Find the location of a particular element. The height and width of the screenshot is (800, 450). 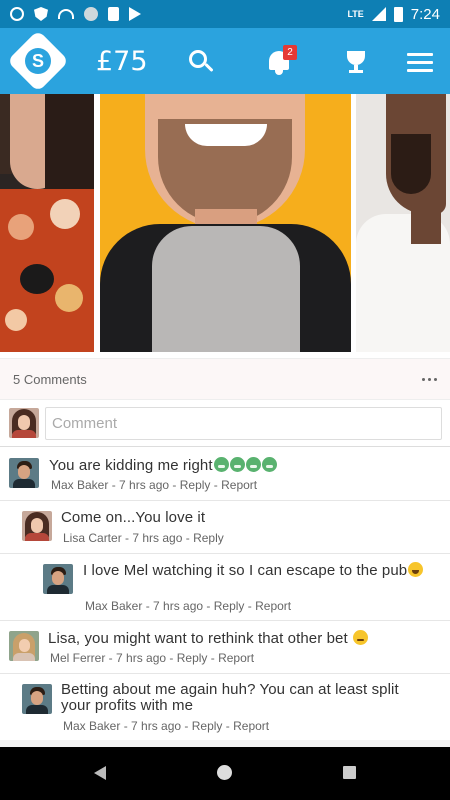

system-nav-bar is located at coordinates (225, 773).